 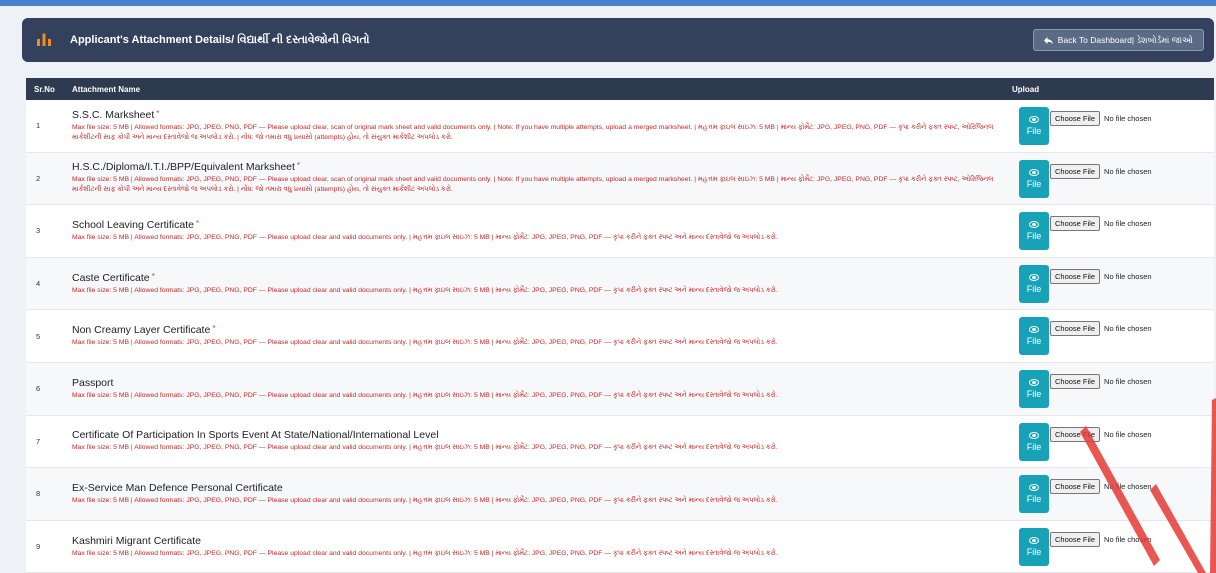 What do you see at coordinates (38, 547) in the screenshot?
I see `row-sr-no: 9` at bounding box center [38, 547].